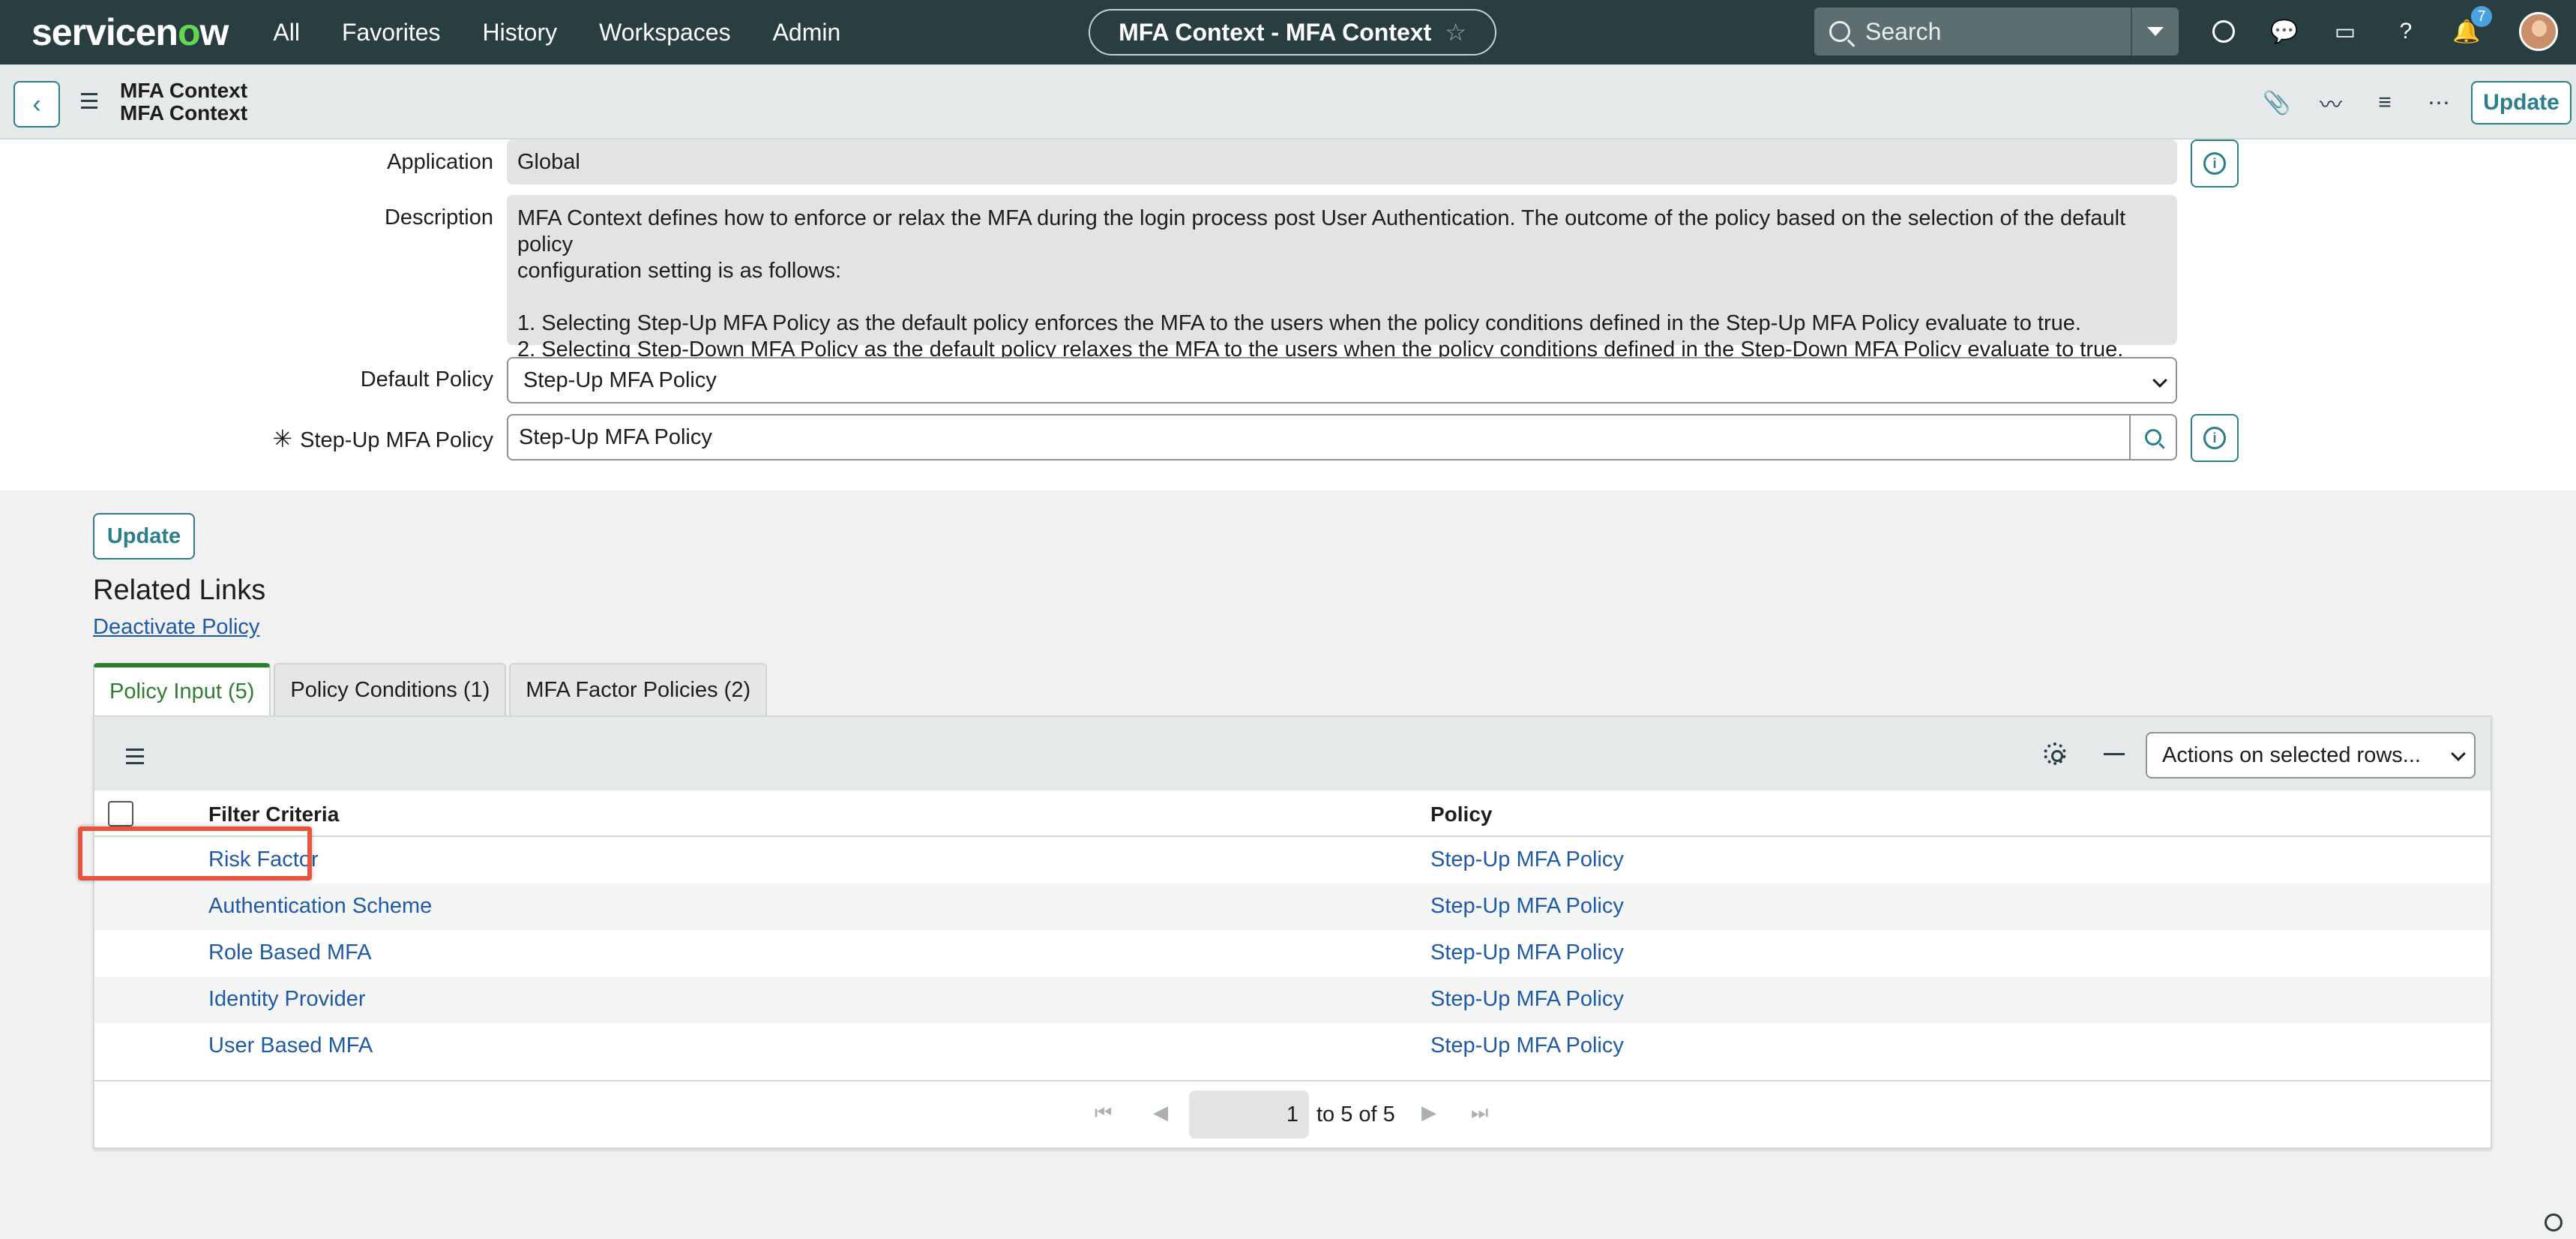 This screenshot has width=2576, height=1239. Describe the element at coordinates (2439, 103) in the screenshot. I see `more-icon: ⋯` at that location.